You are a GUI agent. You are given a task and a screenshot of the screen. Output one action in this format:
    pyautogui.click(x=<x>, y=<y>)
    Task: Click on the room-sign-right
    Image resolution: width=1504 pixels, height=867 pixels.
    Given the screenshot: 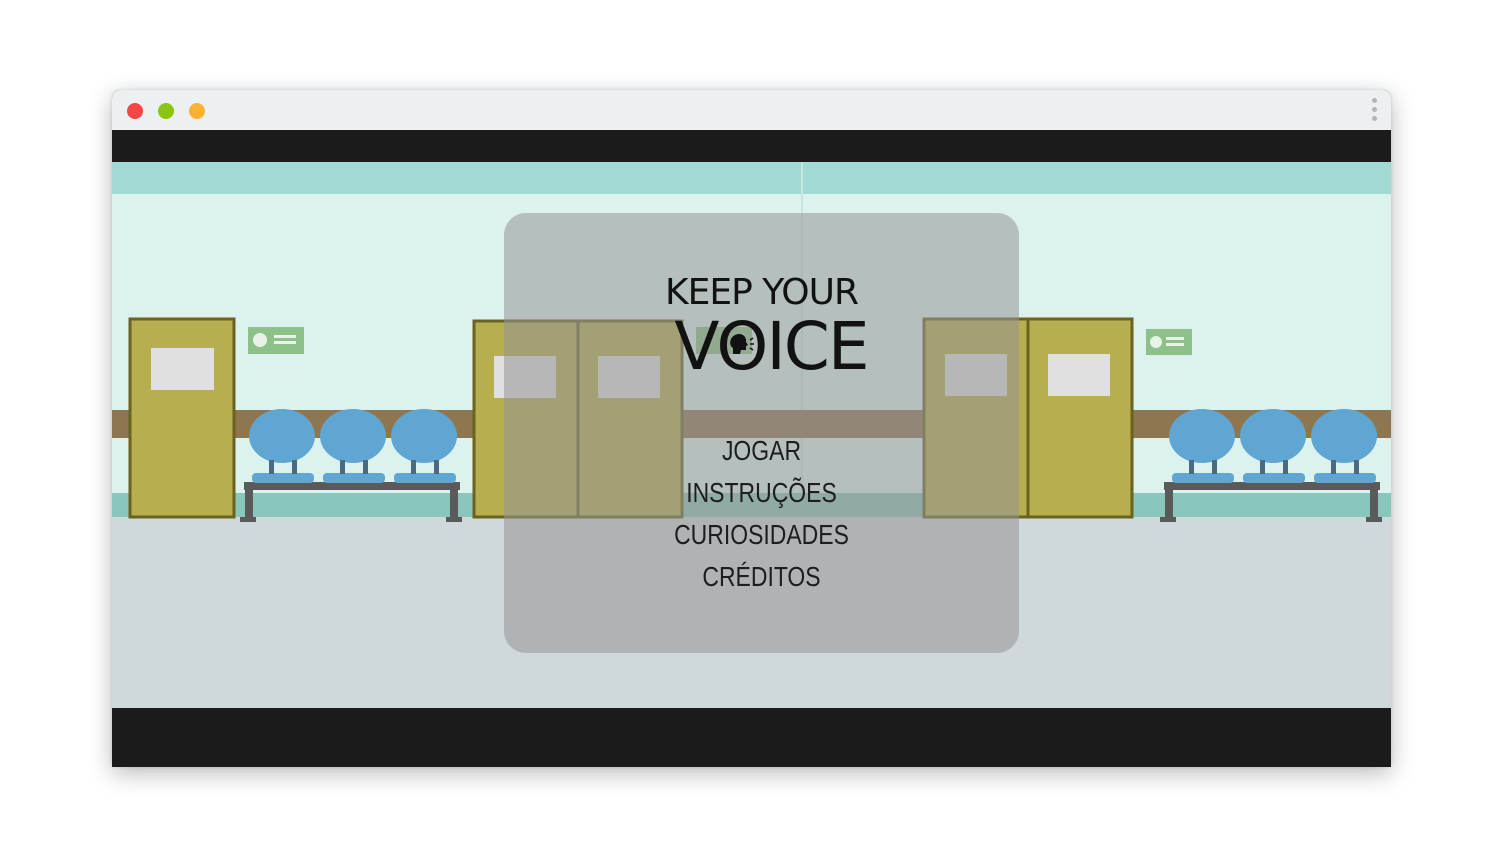 What is the action you would take?
    pyautogui.click(x=1169, y=342)
    